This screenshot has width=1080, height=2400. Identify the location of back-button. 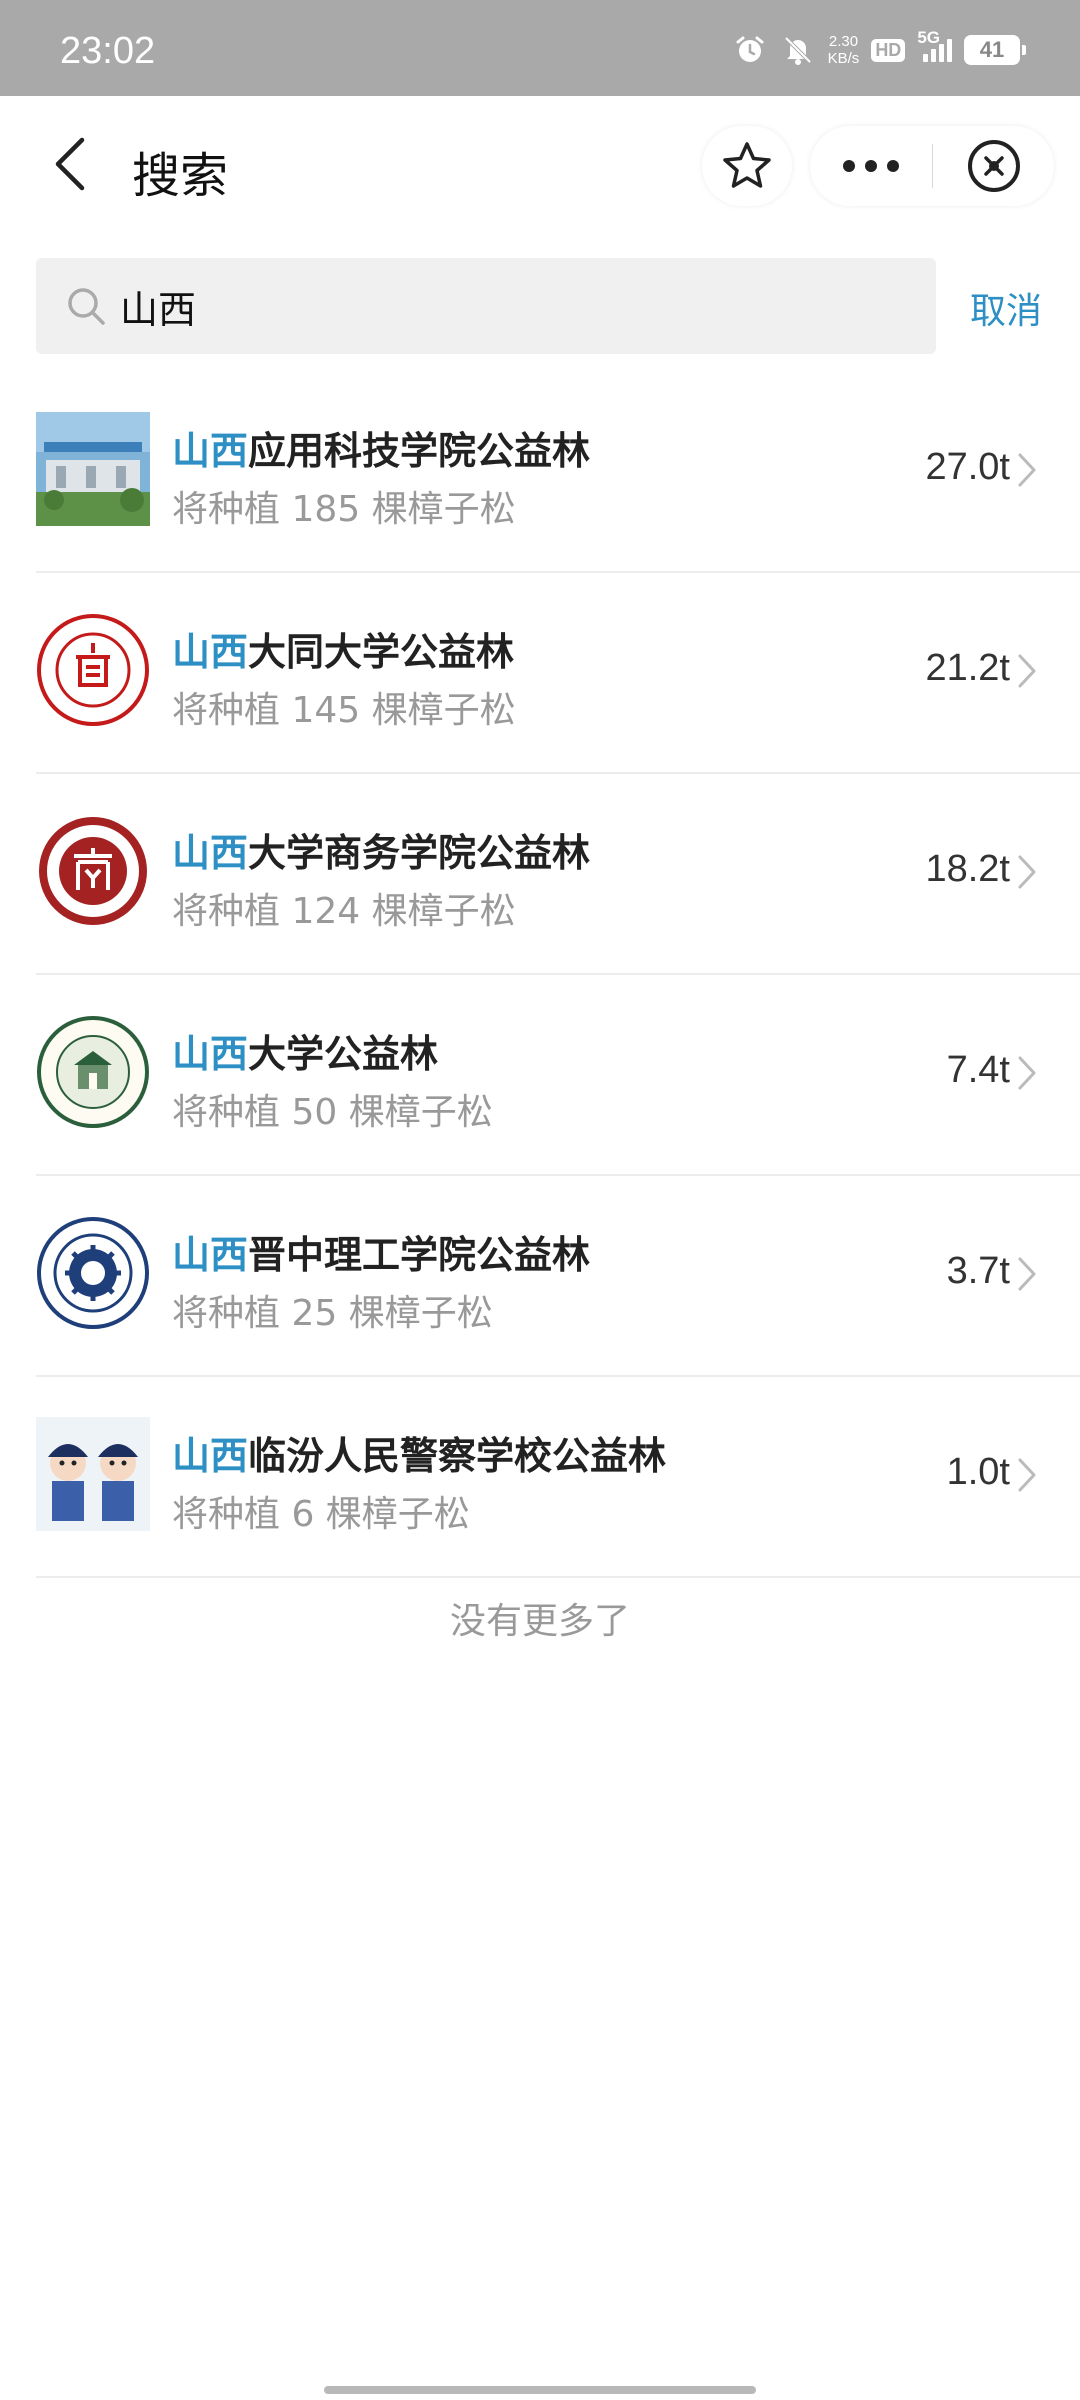
(70, 164).